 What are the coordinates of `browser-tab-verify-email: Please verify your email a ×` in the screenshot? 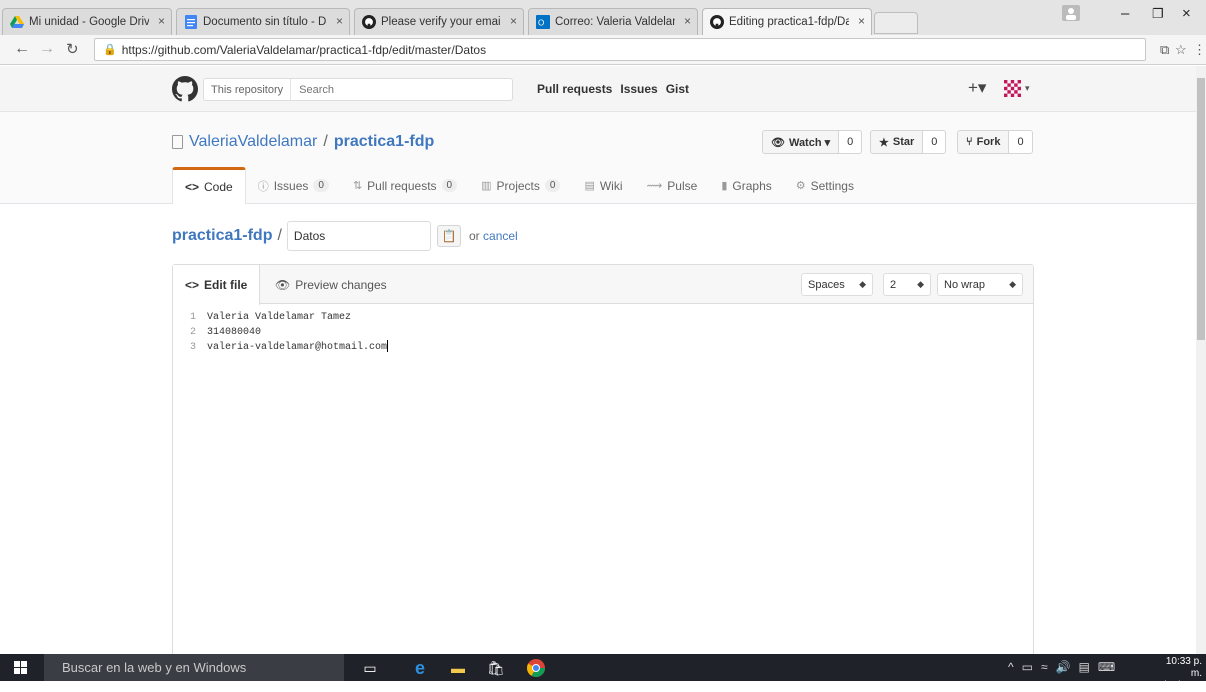 It's located at (439, 21).